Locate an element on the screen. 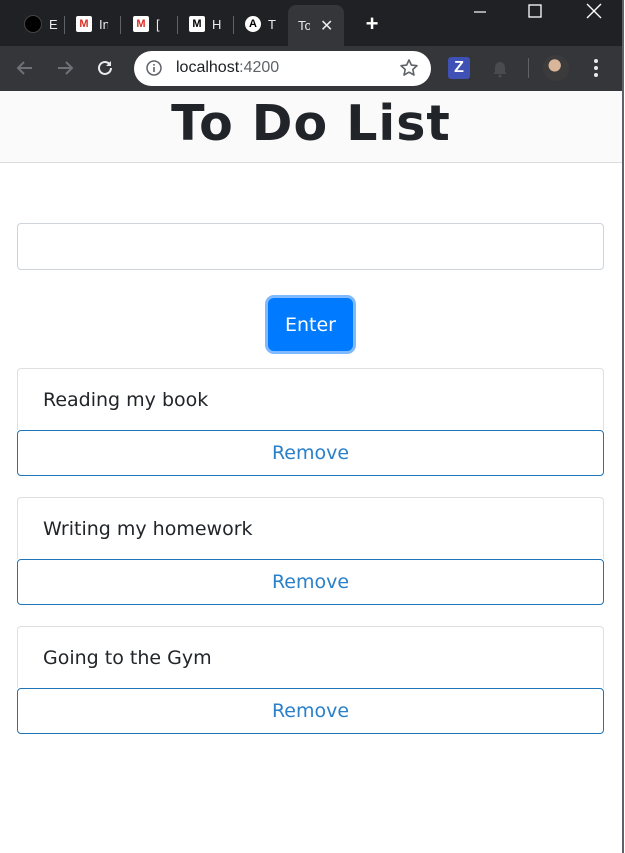  back-arrow-icon is located at coordinates (25, 68).